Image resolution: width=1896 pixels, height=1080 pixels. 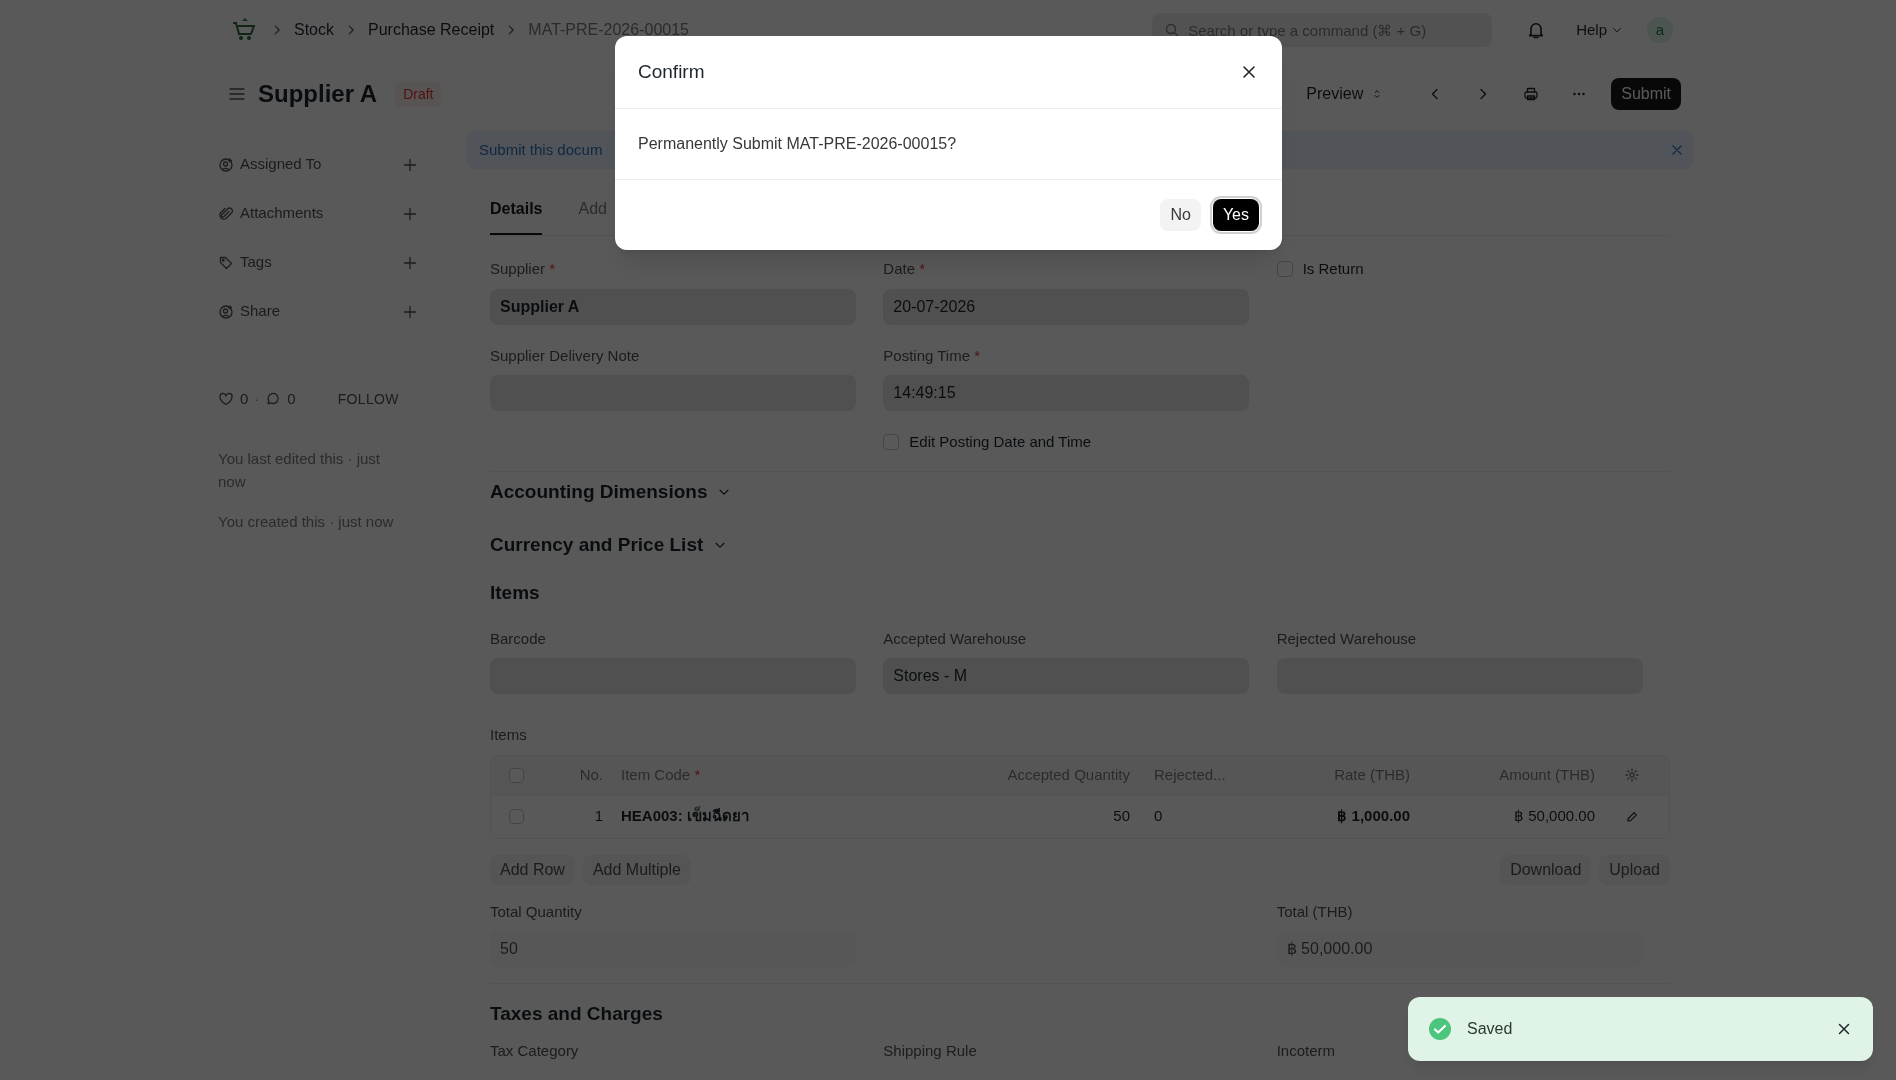 I want to click on settings-icon, so click(x=1632, y=775).